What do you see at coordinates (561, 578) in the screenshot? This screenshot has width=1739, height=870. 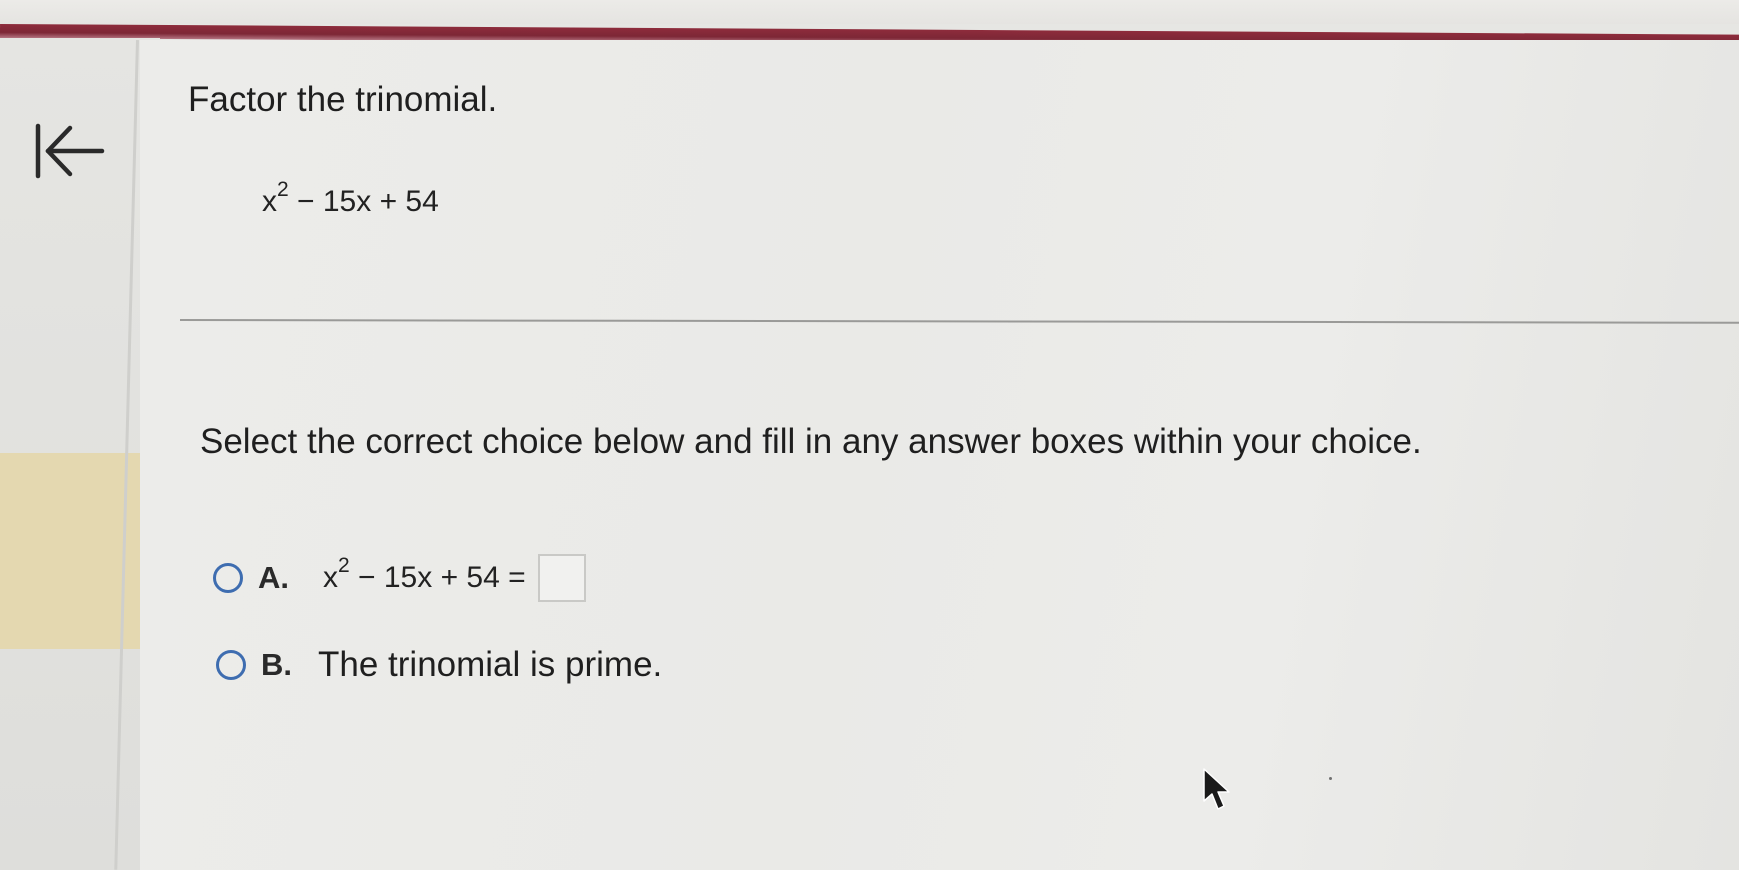 I see `choice-a-answer-box` at bounding box center [561, 578].